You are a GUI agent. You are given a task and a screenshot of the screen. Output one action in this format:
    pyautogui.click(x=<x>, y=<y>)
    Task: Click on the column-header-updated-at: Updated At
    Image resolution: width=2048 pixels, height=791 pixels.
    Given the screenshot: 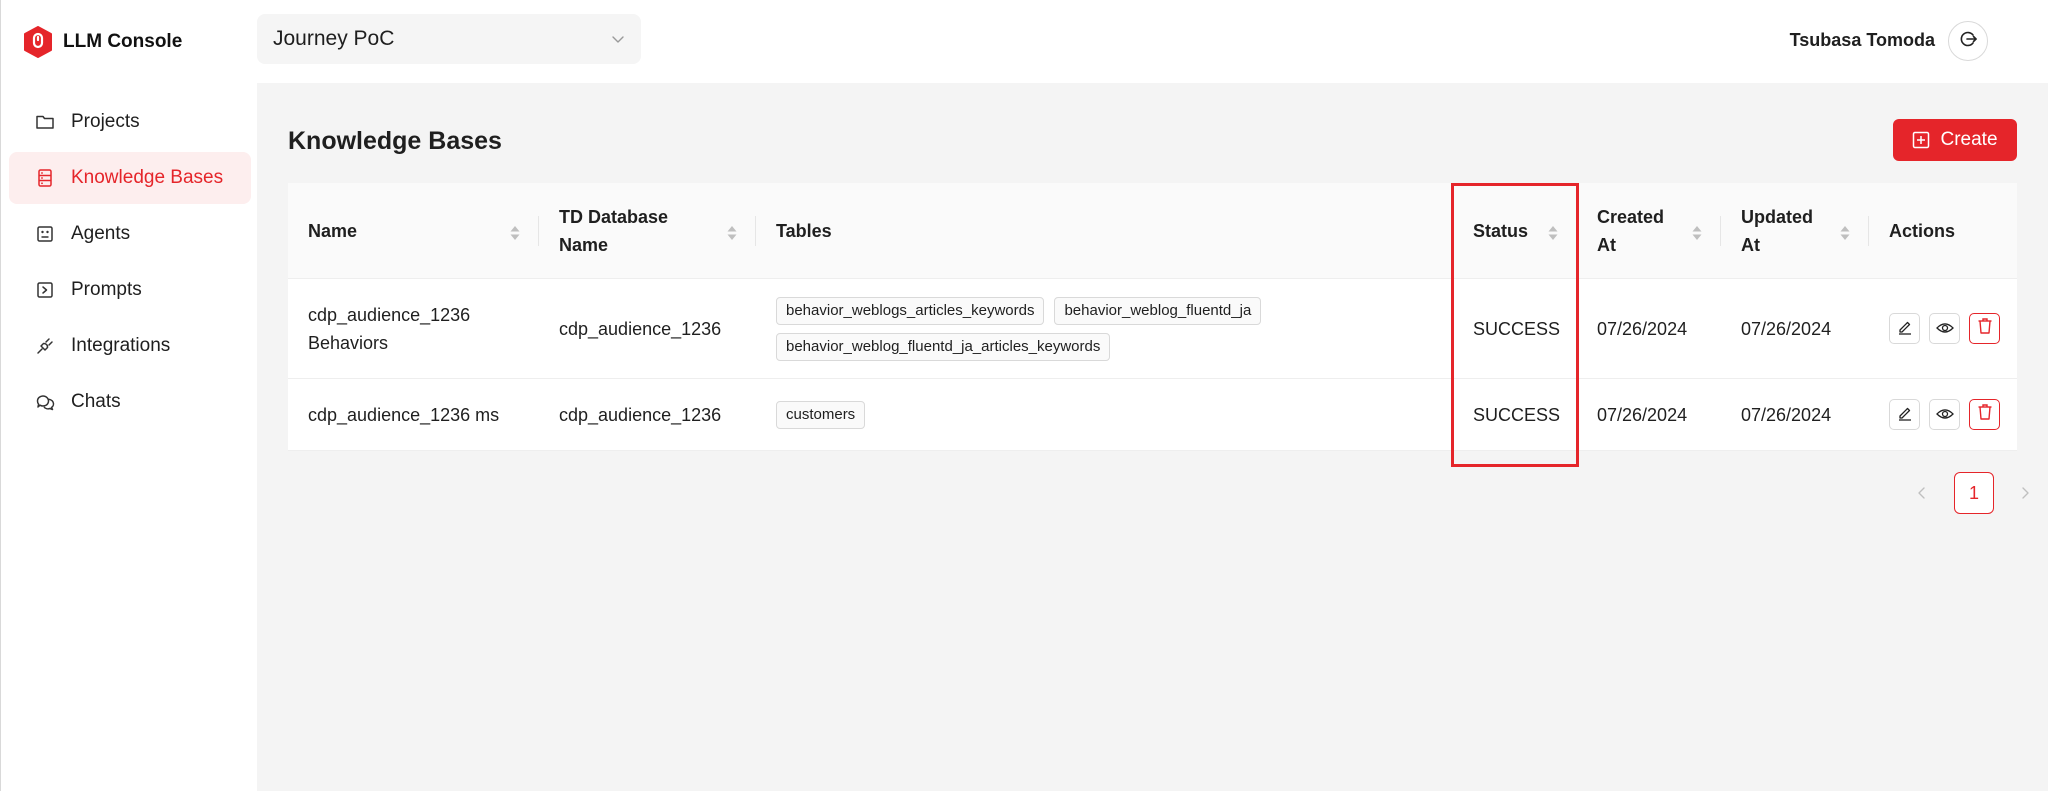 What is the action you would take?
    pyautogui.click(x=1795, y=231)
    